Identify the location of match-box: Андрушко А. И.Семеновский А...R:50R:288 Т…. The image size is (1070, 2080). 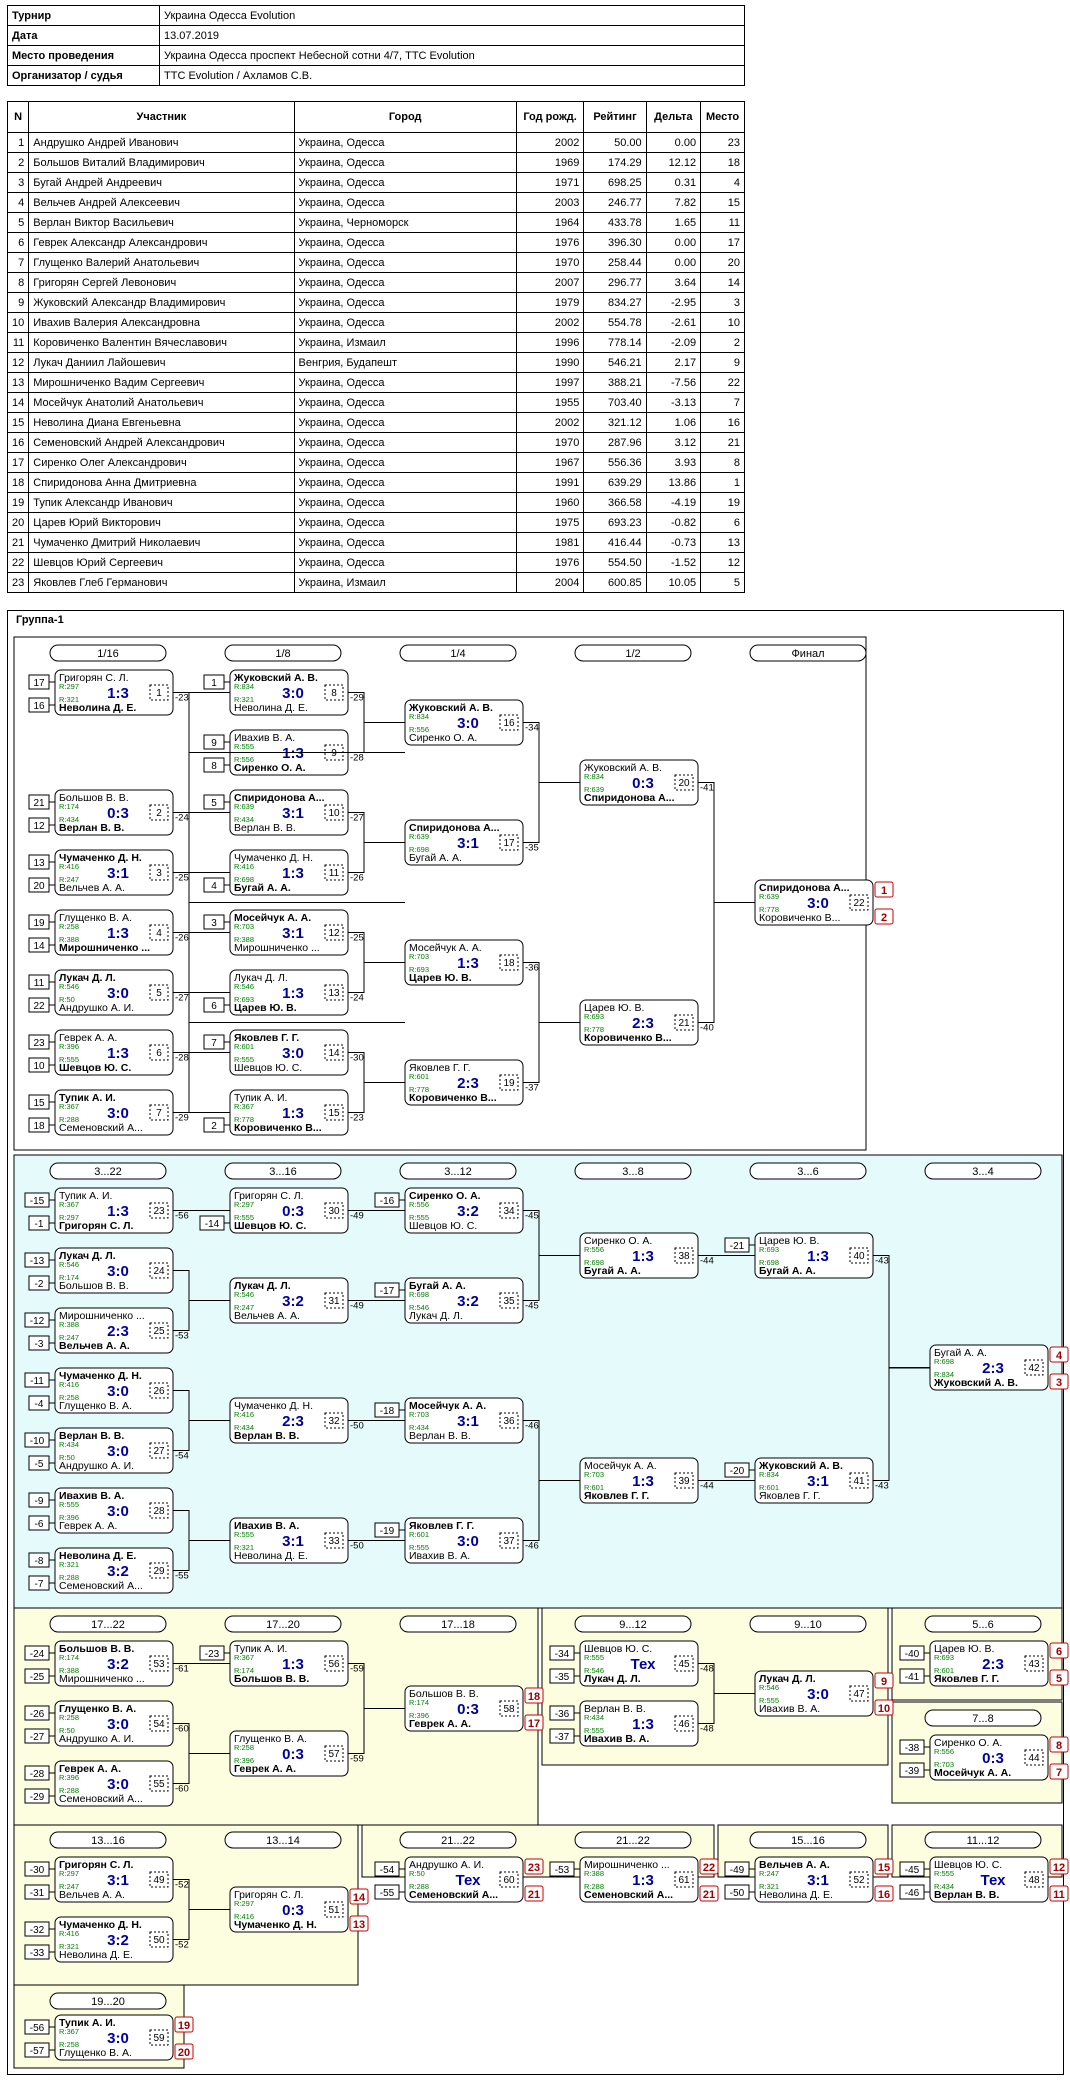
(464, 1879).